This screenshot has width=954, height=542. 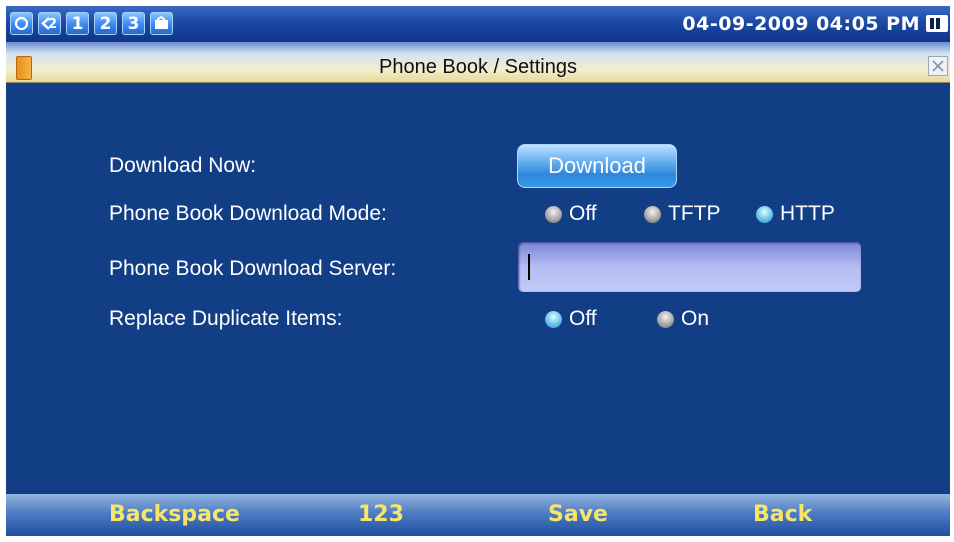 What do you see at coordinates (77, 23) in the screenshot?
I see `account-1-icon: 1` at bounding box center [77, 23].